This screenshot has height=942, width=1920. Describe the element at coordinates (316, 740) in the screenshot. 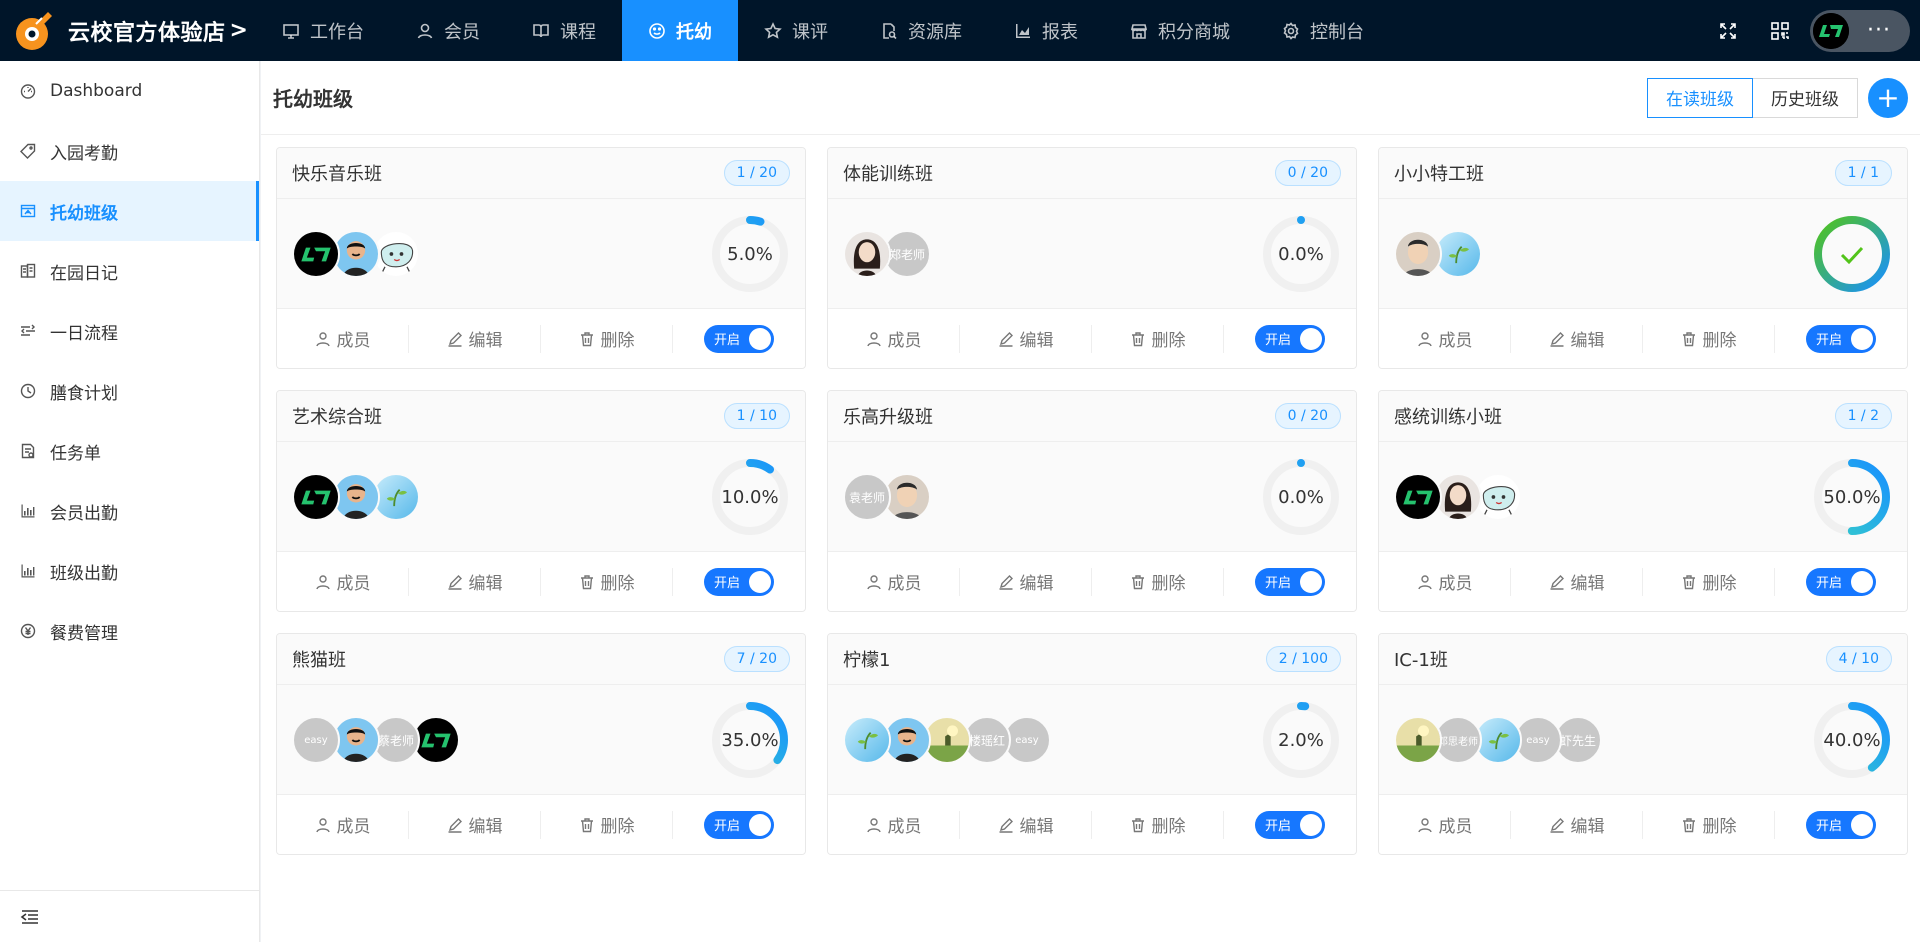

I see `avatar: easy` at that location.